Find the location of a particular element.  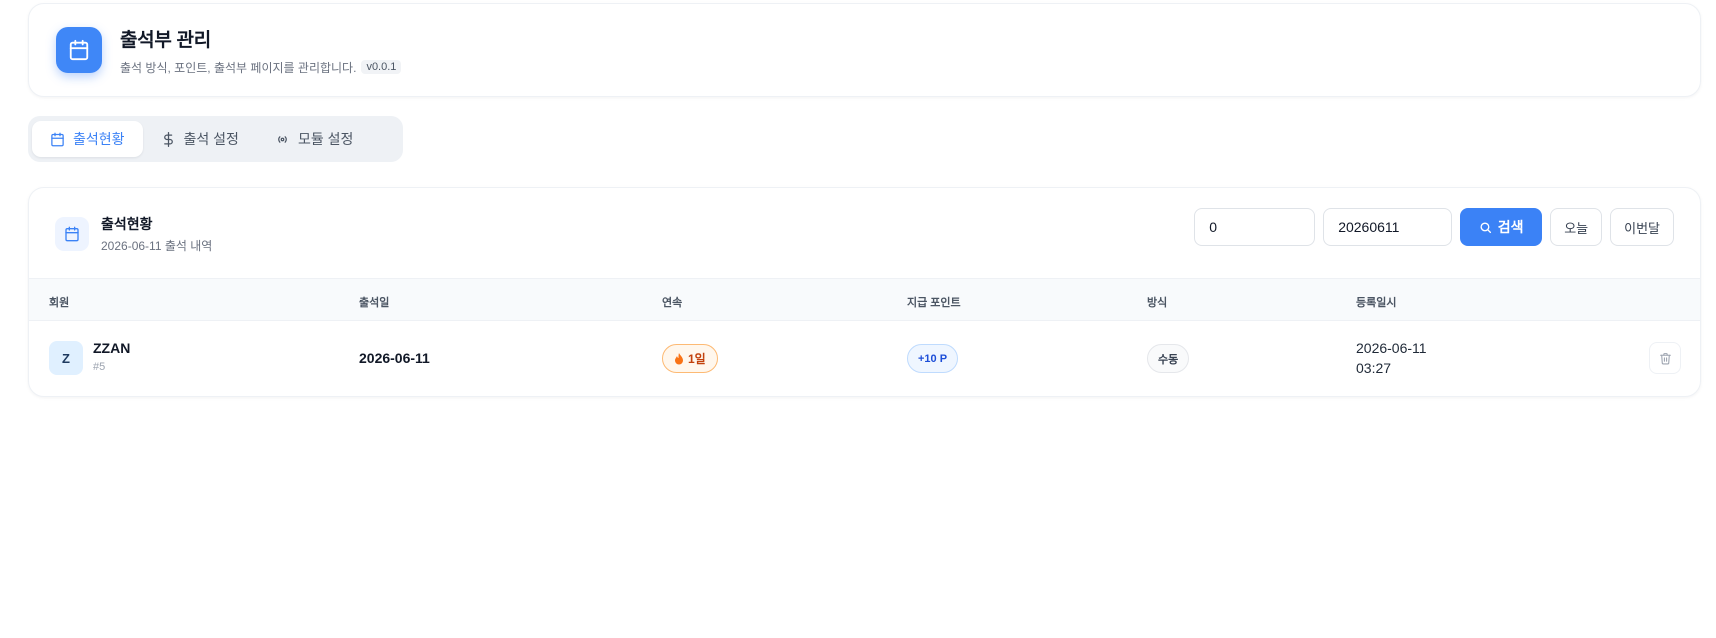

column-header-registered: 등록일시 is located at coordinates (1376, 303).